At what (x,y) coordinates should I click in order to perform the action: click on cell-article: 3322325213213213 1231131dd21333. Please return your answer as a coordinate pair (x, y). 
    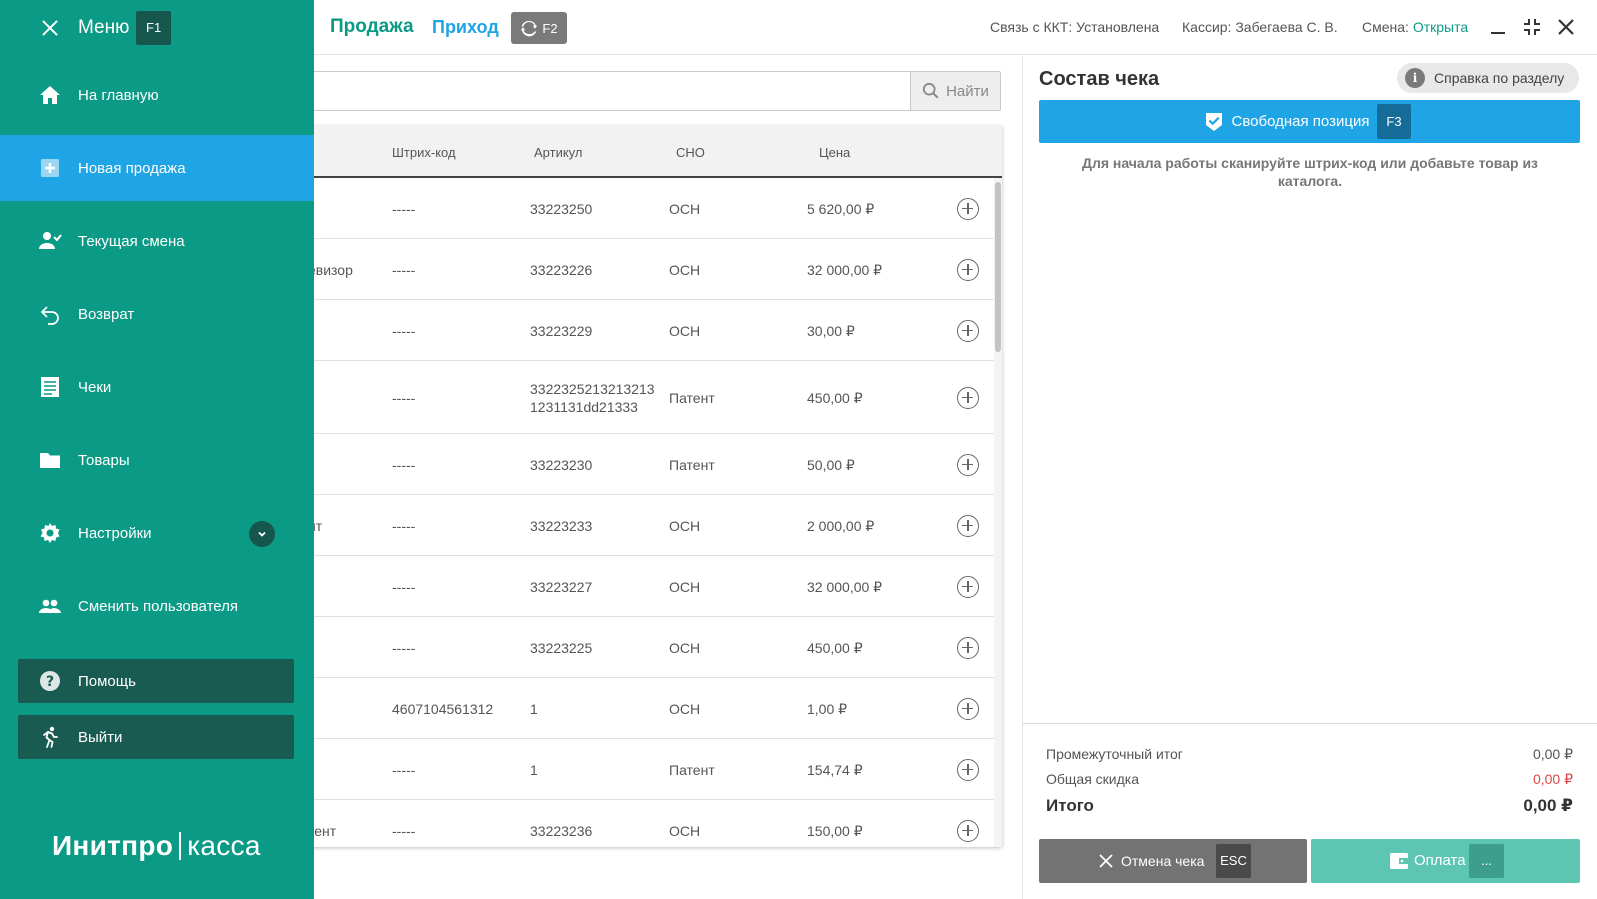
    Looking at the image, I should click on (592, 397).